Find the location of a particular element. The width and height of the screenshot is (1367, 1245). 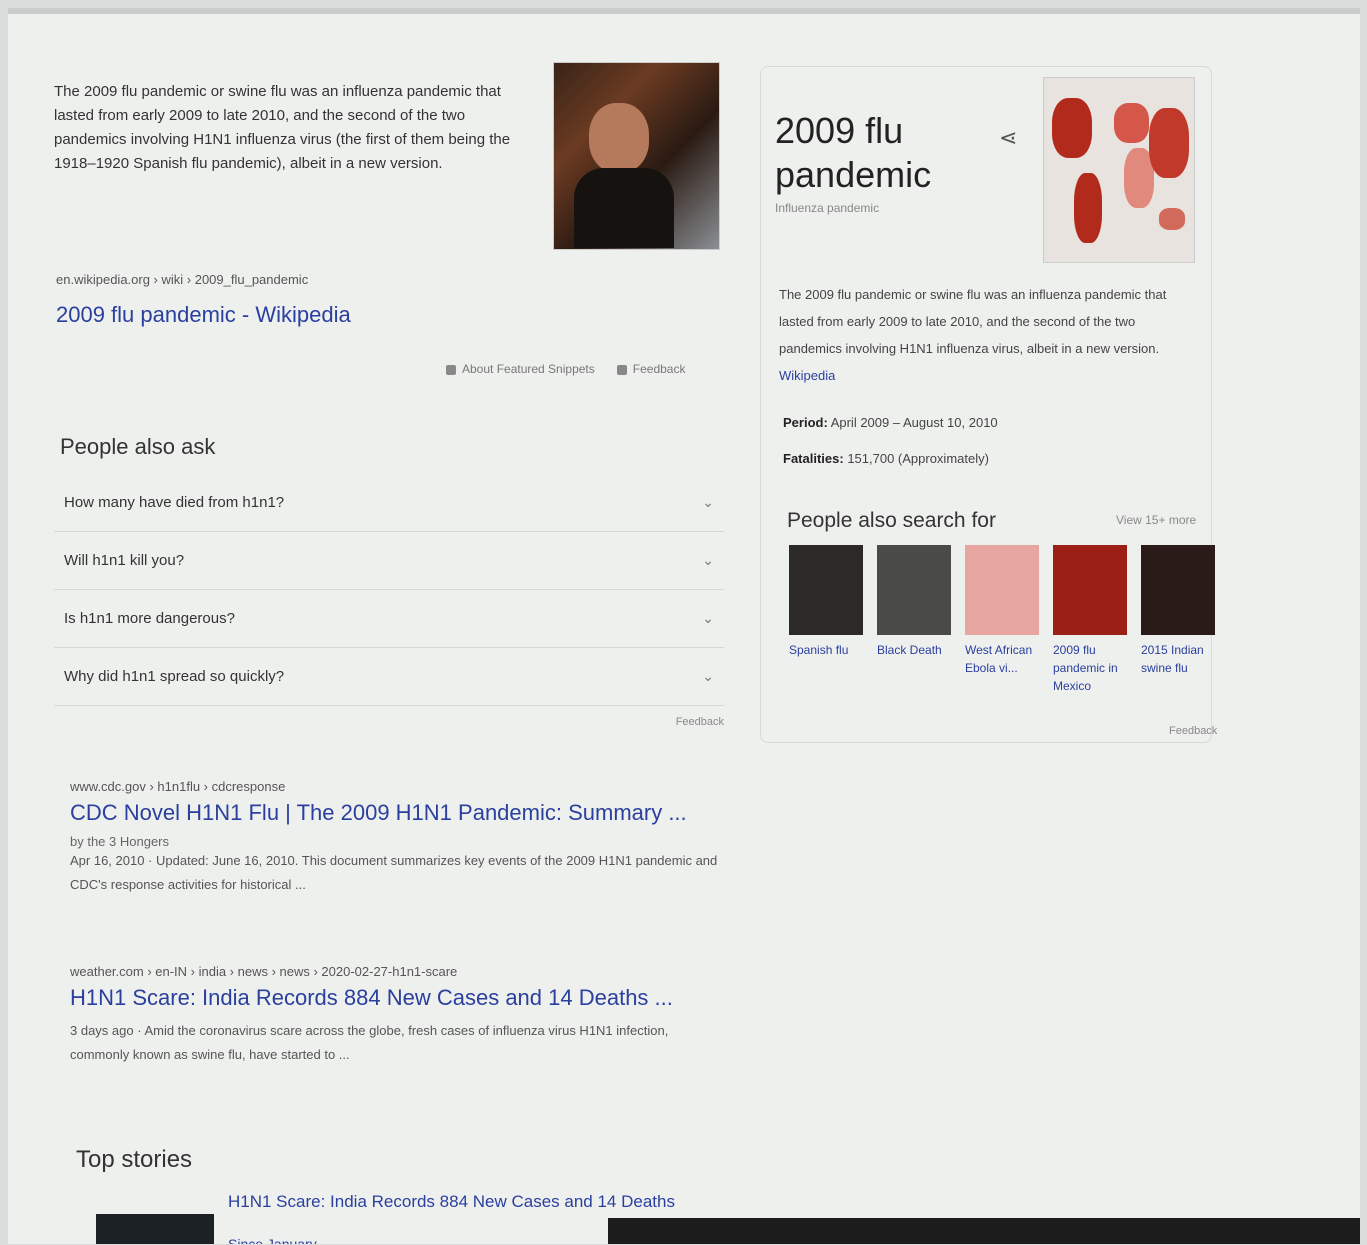

kp-card-label: Black Death is located at coordinates (909, 650).